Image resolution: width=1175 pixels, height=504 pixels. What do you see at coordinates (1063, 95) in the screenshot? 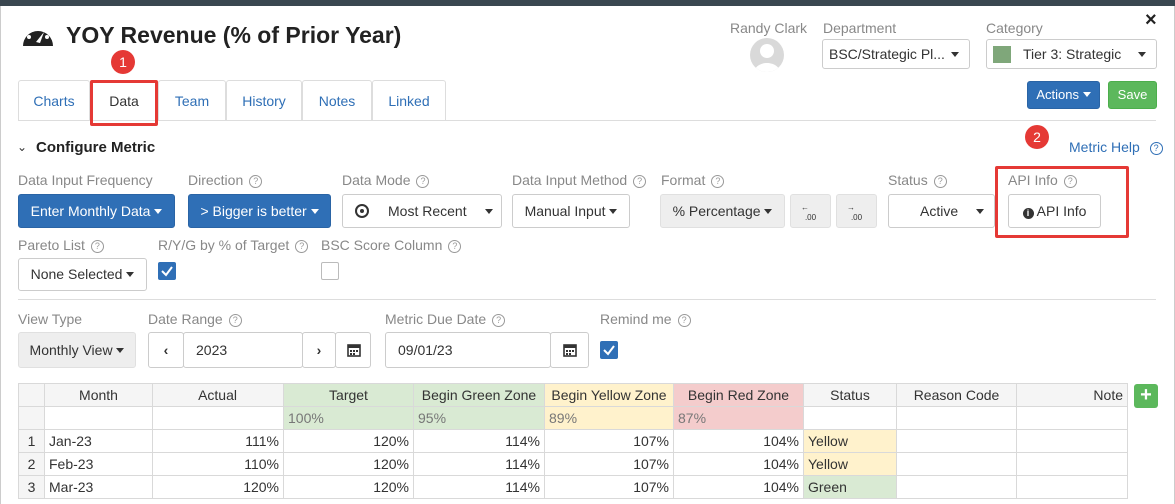
I see `actions-button: Actions` at bounding box center [1063, 95].